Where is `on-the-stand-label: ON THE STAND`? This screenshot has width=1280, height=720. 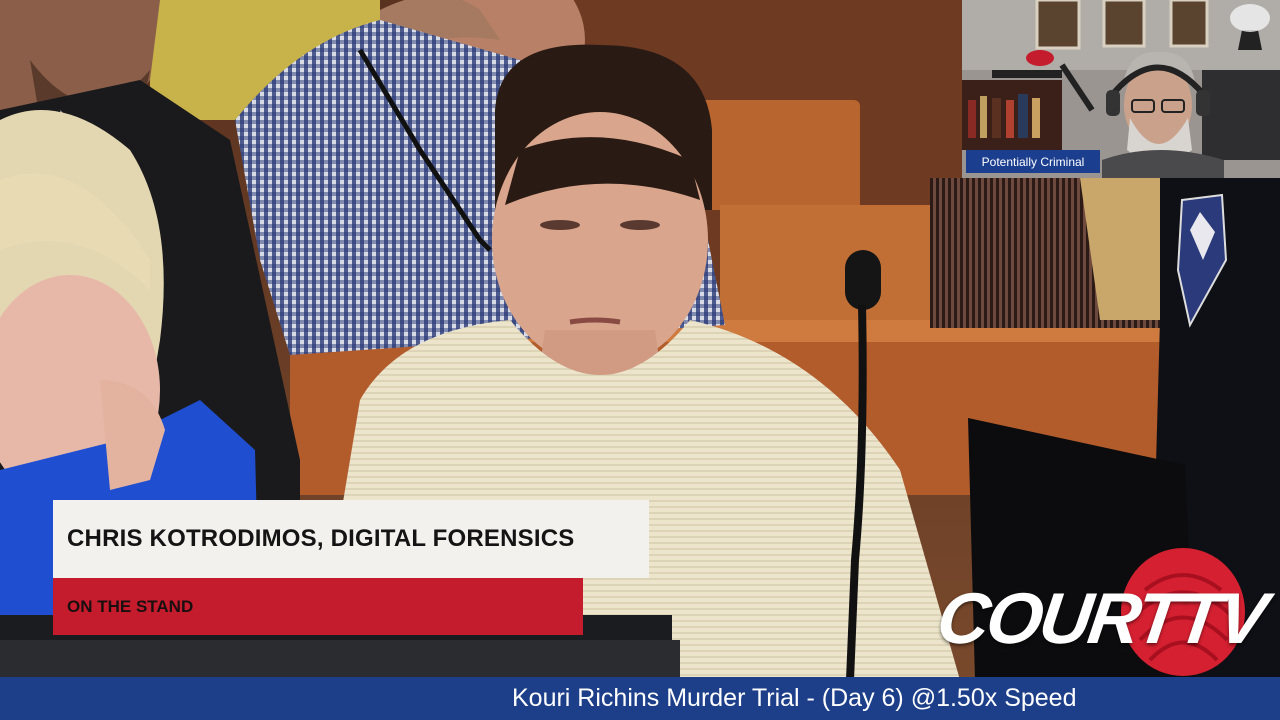 on-the-stand-label: ON THE STAND is located at coordinates (130, 606).